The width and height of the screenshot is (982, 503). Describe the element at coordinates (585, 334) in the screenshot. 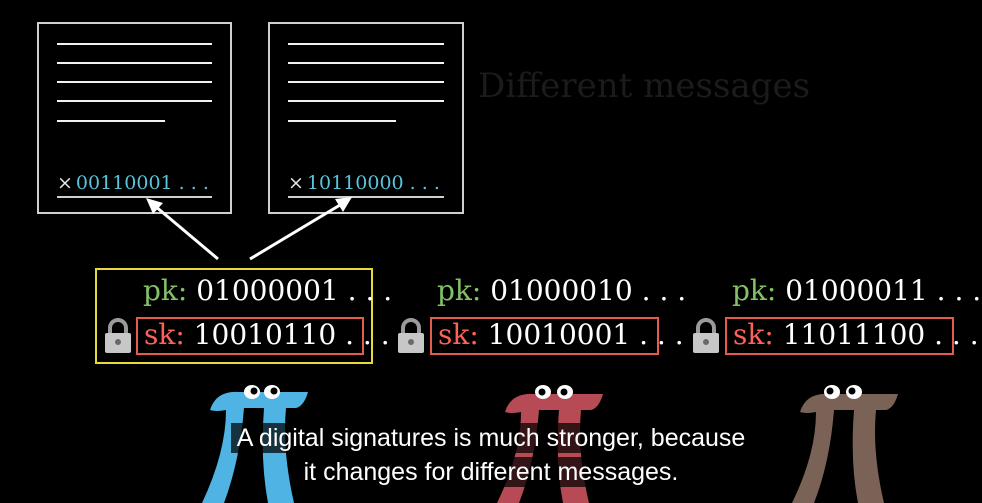

I see `sk-value: 10010001 . . .` at that location.